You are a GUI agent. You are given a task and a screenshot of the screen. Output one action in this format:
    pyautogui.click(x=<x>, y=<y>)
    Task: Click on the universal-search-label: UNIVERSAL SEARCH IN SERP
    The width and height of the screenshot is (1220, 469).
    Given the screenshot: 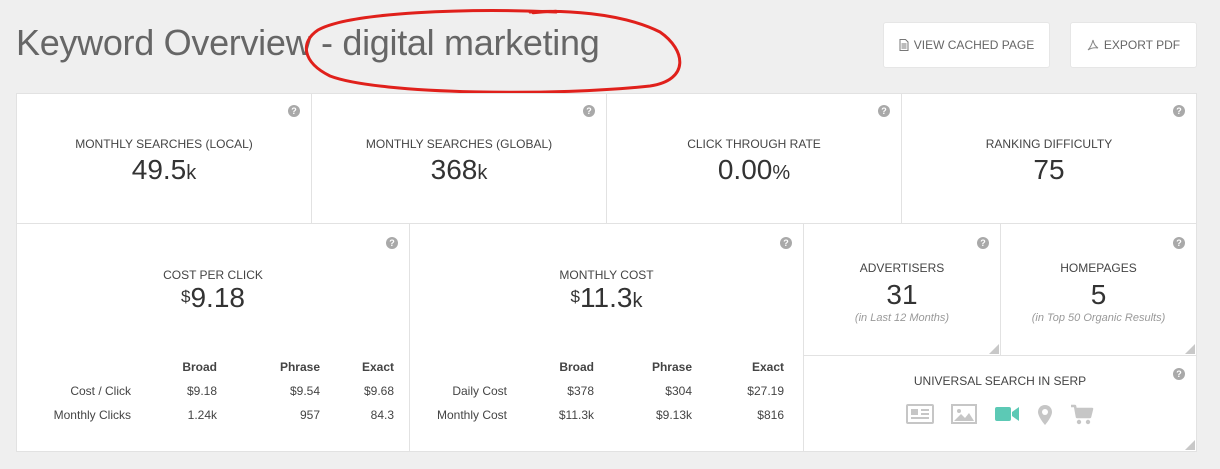 What is the action you would take?
    pyautogui.click(x=1000, y=381)
    